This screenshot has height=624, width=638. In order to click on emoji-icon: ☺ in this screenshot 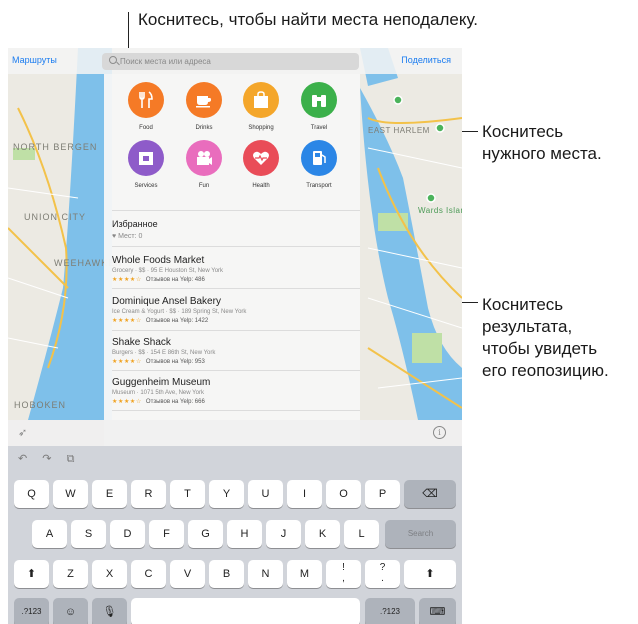, I will do `click(70, 611)`.